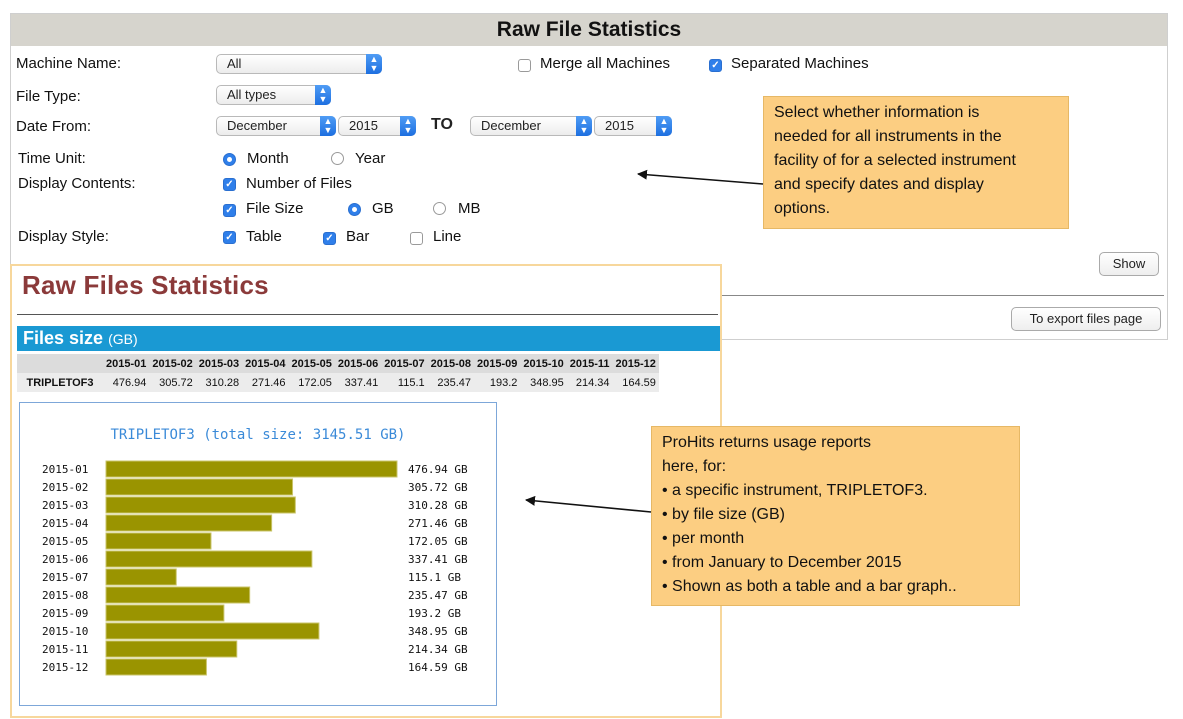 Image resolution: width=1183 pixels, height=719 pixels. Describe the element at coordinates (644, 341) in the screenshot. I see `callout-arrows` at that location.